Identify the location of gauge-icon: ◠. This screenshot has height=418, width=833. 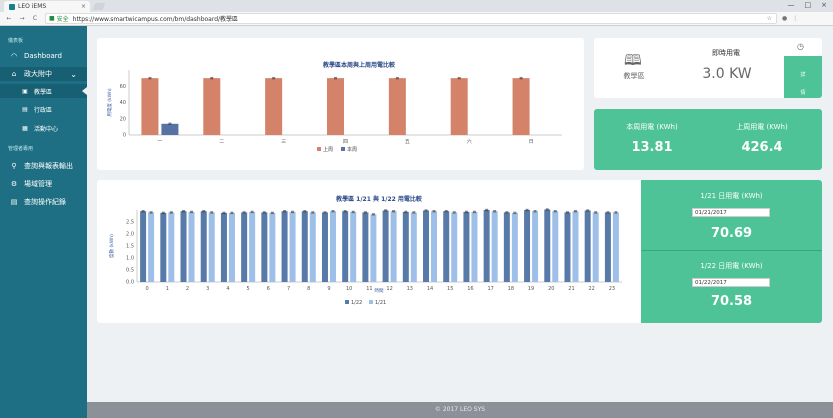
(14, 56).